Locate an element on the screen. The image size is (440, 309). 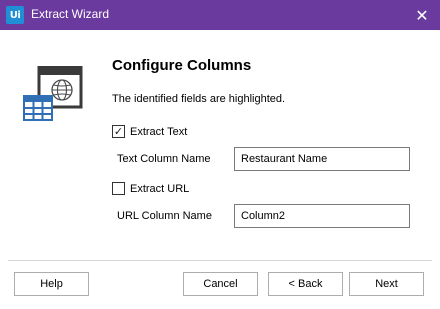
app-icon: Ui is located at coordinates (15, 15).